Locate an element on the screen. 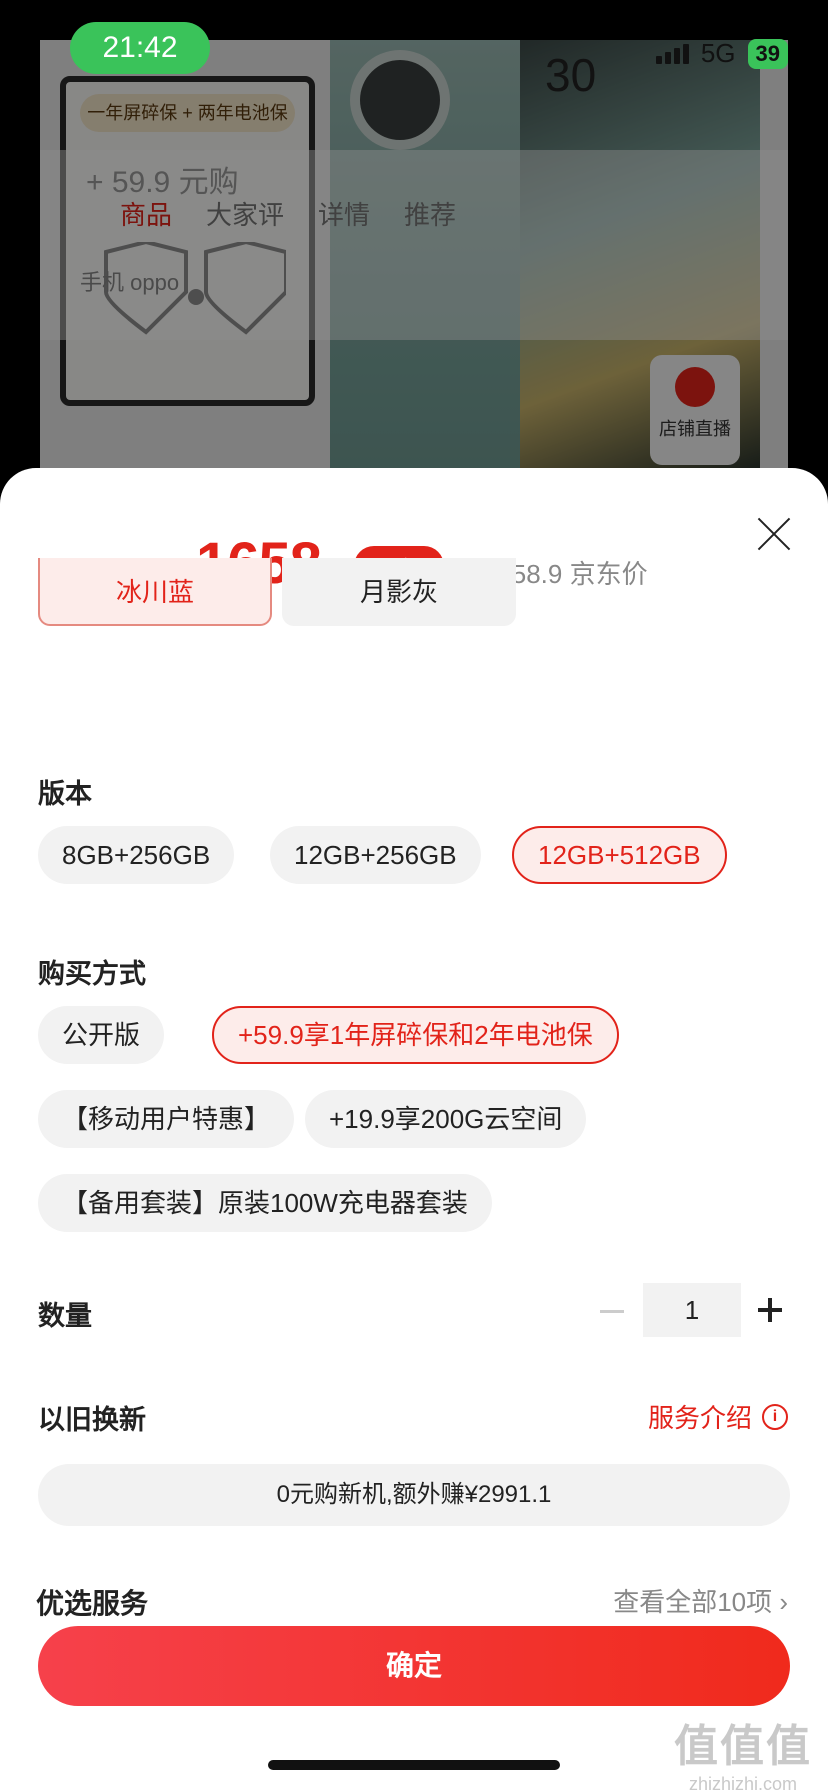 The width and height of the screenshot is (828, 1792). quantity-title-label: 数量 is located at coordinates (65, 1316).